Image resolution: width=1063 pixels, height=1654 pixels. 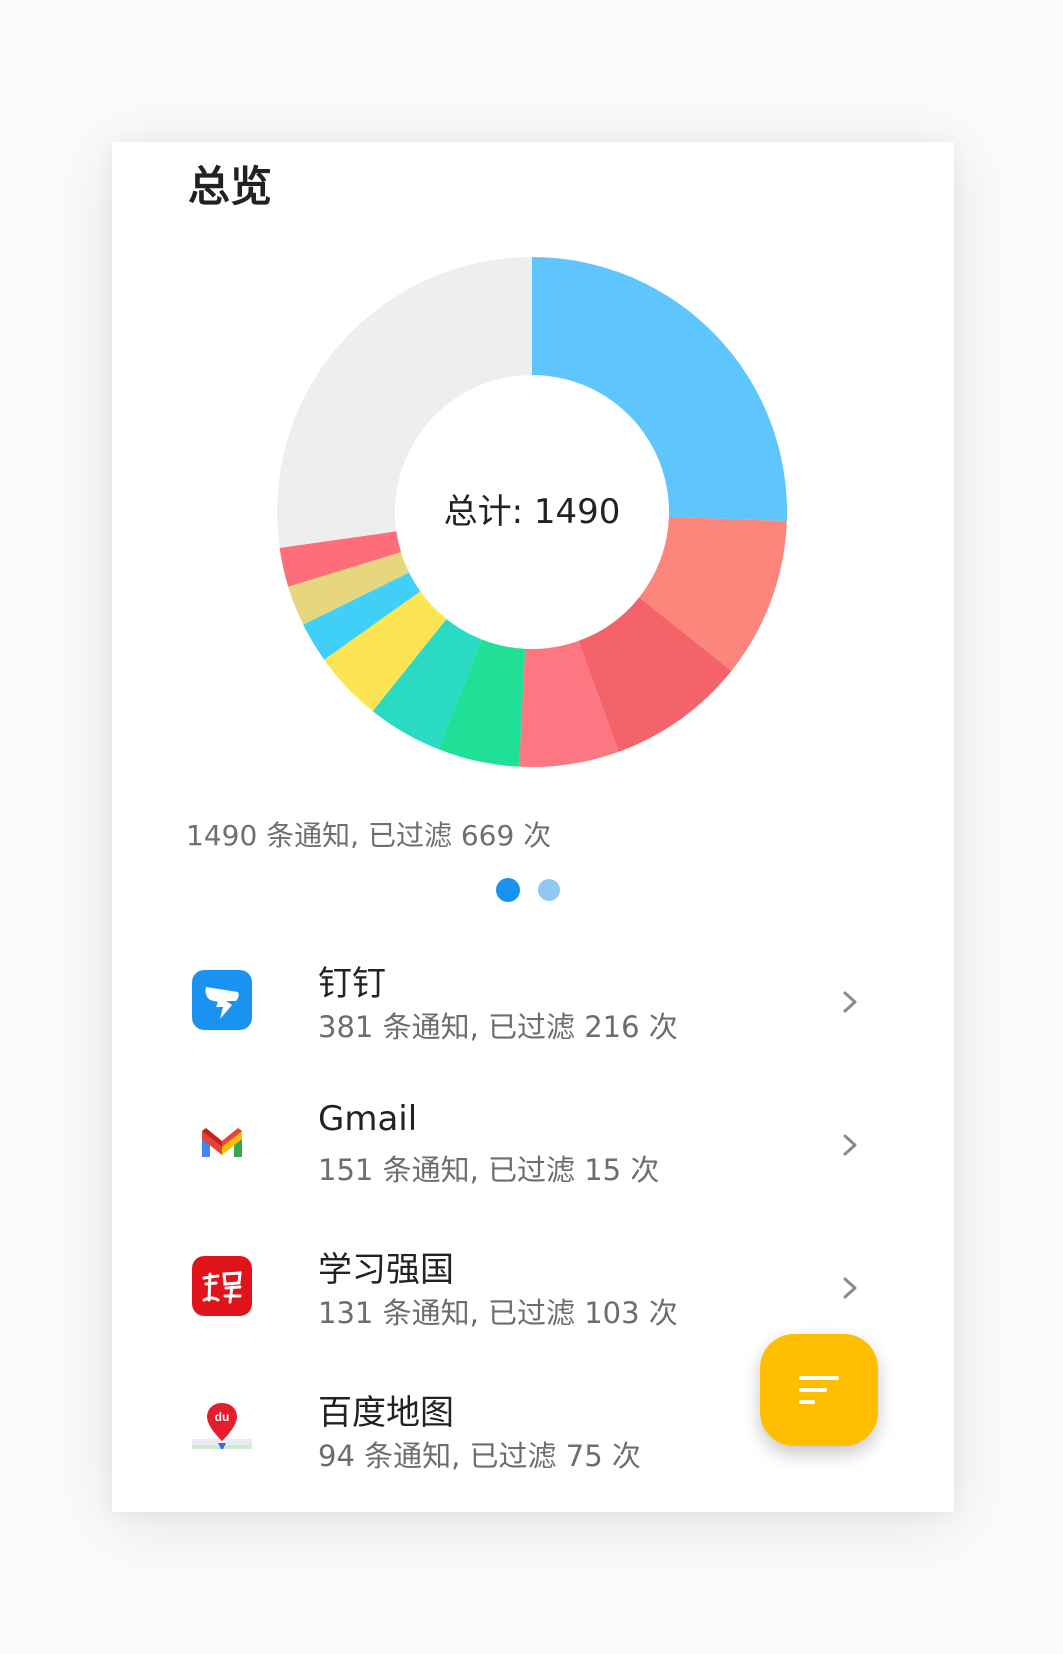 I want to click on filter-sort-icon, so click(x=819, y=1390).